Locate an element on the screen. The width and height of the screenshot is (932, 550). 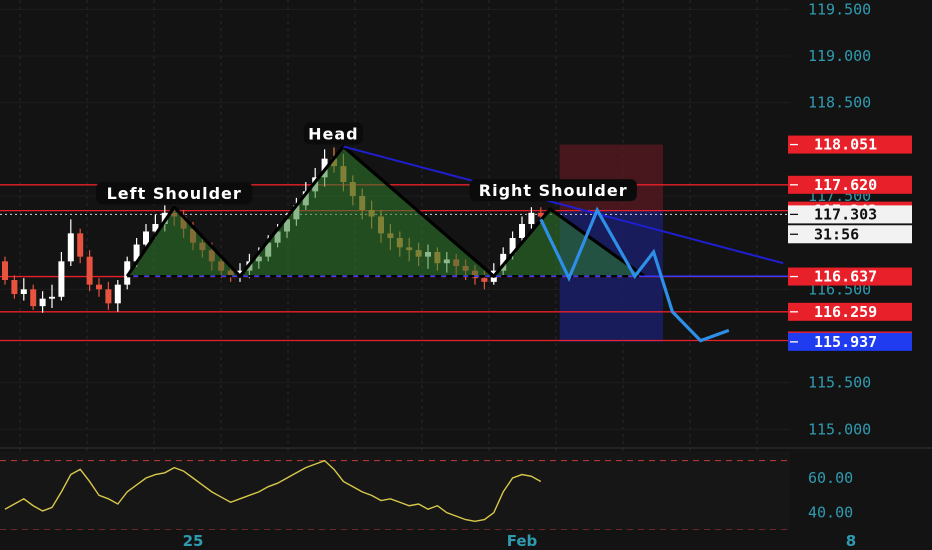
right-shoulder-label: Right Shoulder is located at coordinates (553, 190).